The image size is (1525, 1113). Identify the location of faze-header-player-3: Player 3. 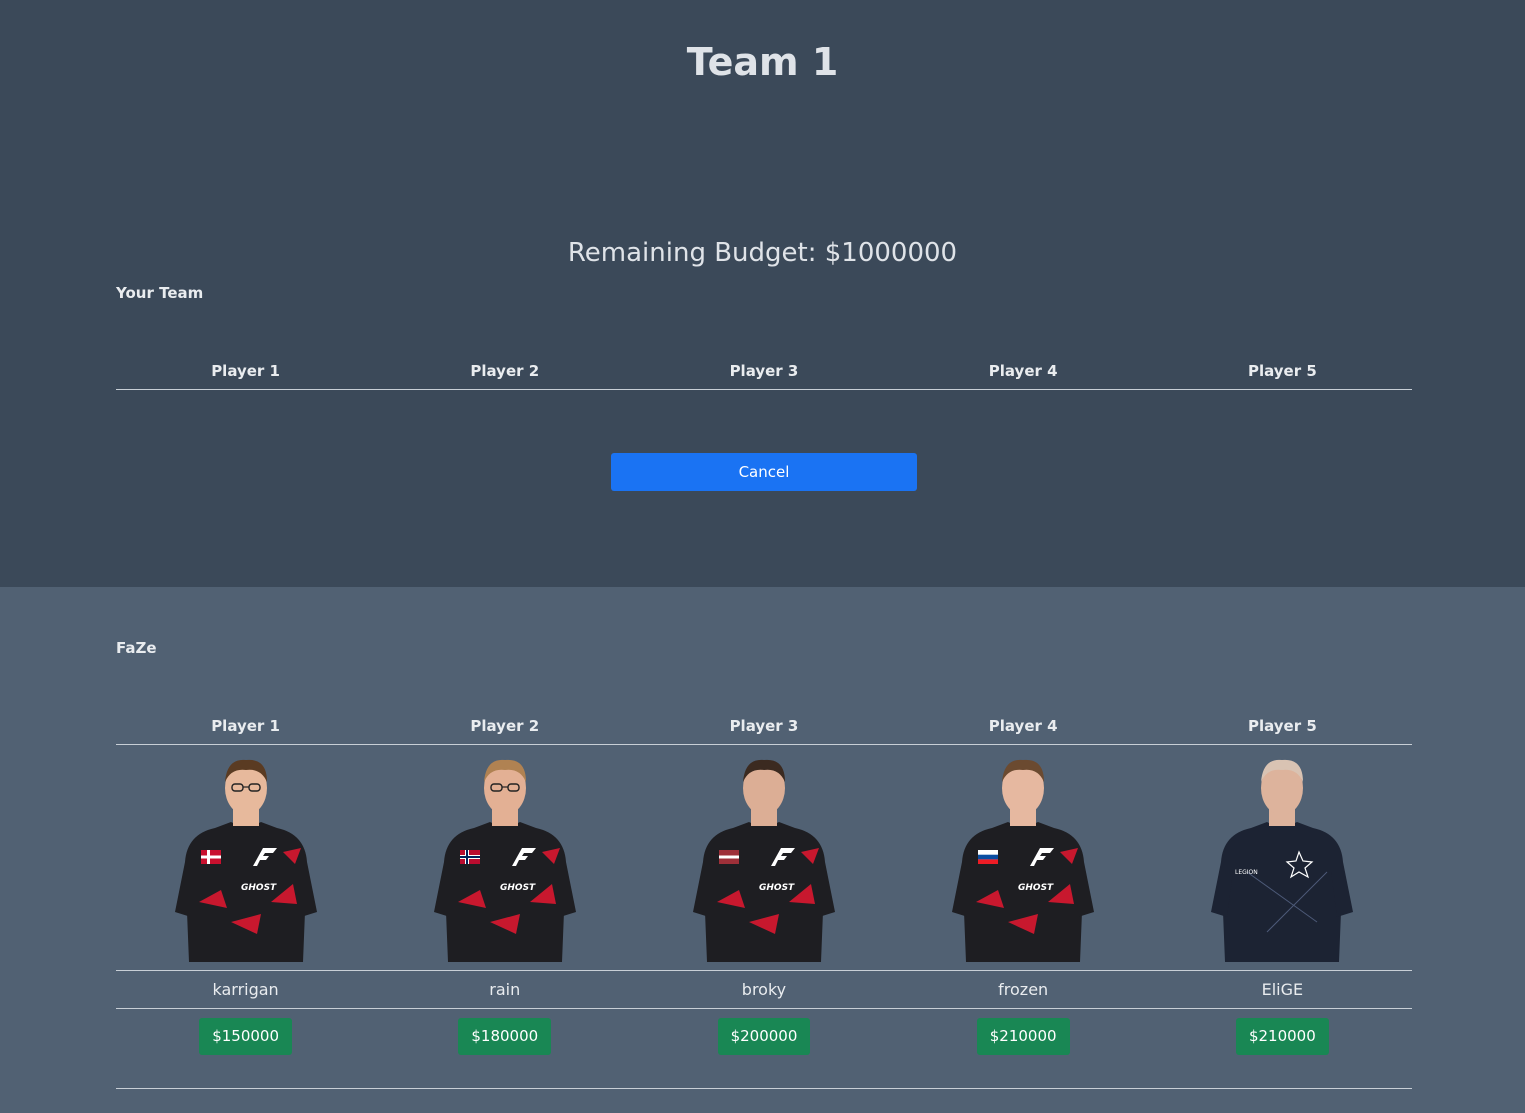
(764, 726).